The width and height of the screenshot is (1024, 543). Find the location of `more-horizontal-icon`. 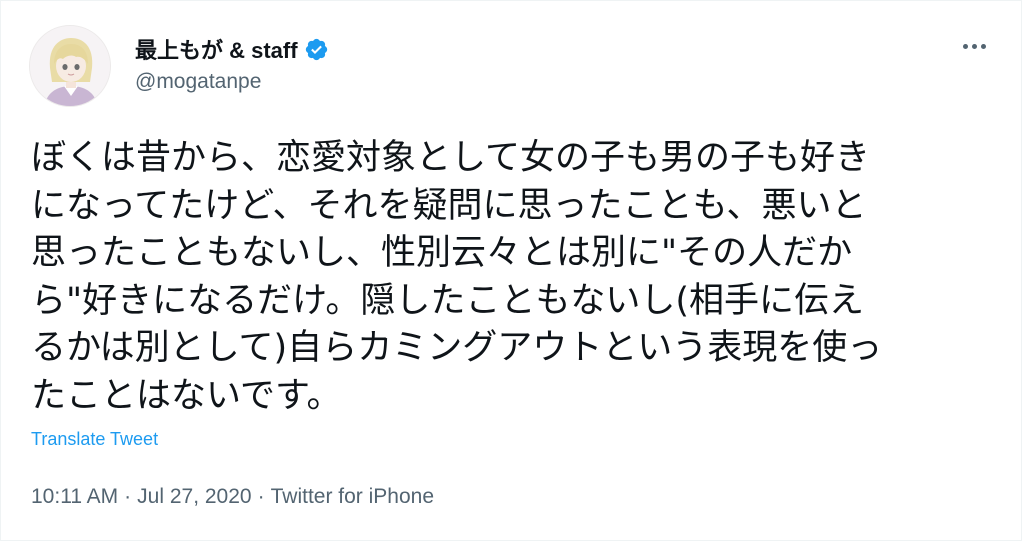

more-horizontal-icon is located at coordinates (965, 46).